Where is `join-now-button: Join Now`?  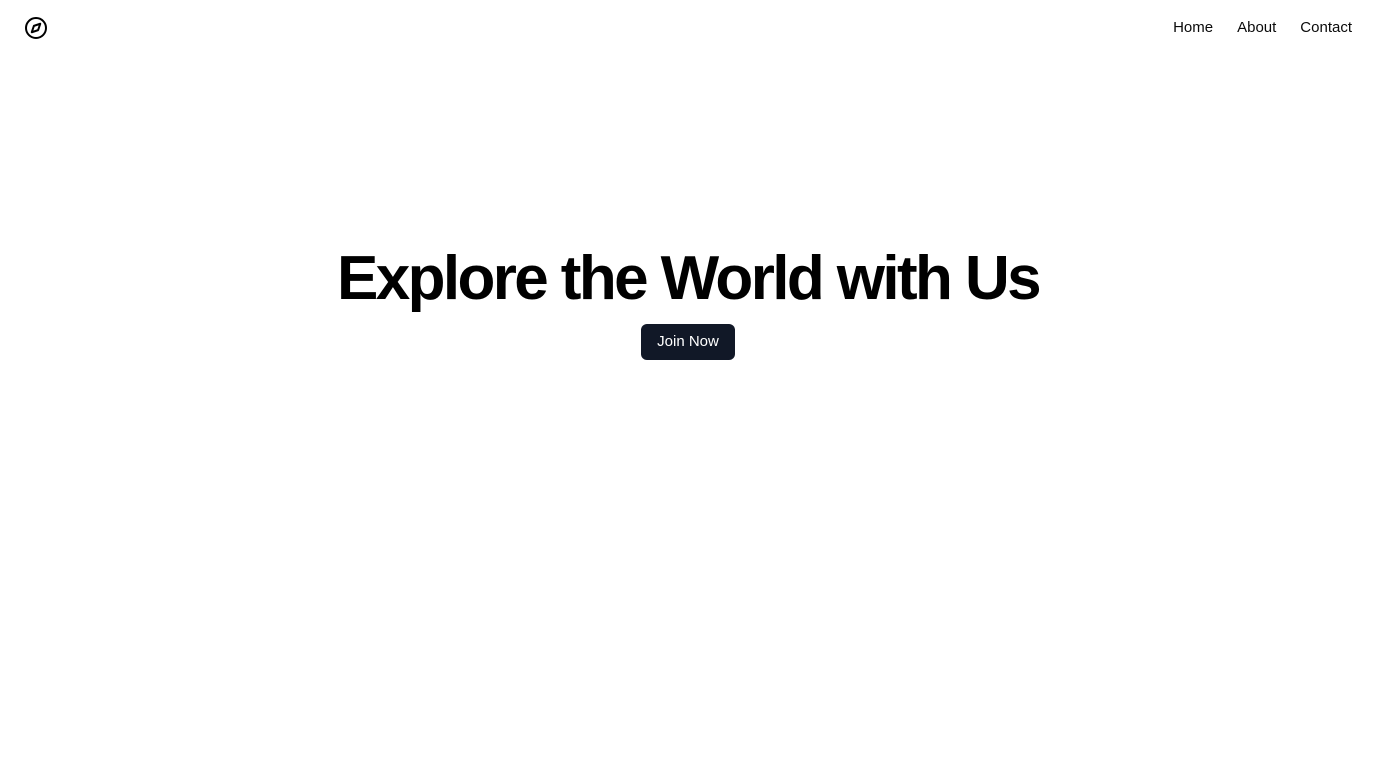
join-now-button: Join Now is located at coordinates (688, 342).